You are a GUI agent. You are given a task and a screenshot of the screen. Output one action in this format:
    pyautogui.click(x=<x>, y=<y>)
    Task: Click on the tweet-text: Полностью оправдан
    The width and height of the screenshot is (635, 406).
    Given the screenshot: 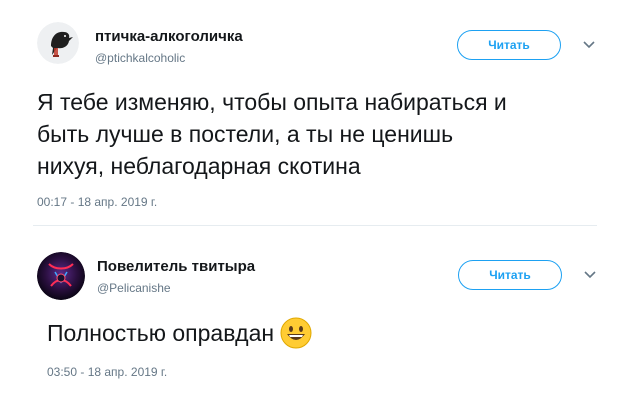 What is the action you would take?
    pyautogui.click(x=179, y=334)
    